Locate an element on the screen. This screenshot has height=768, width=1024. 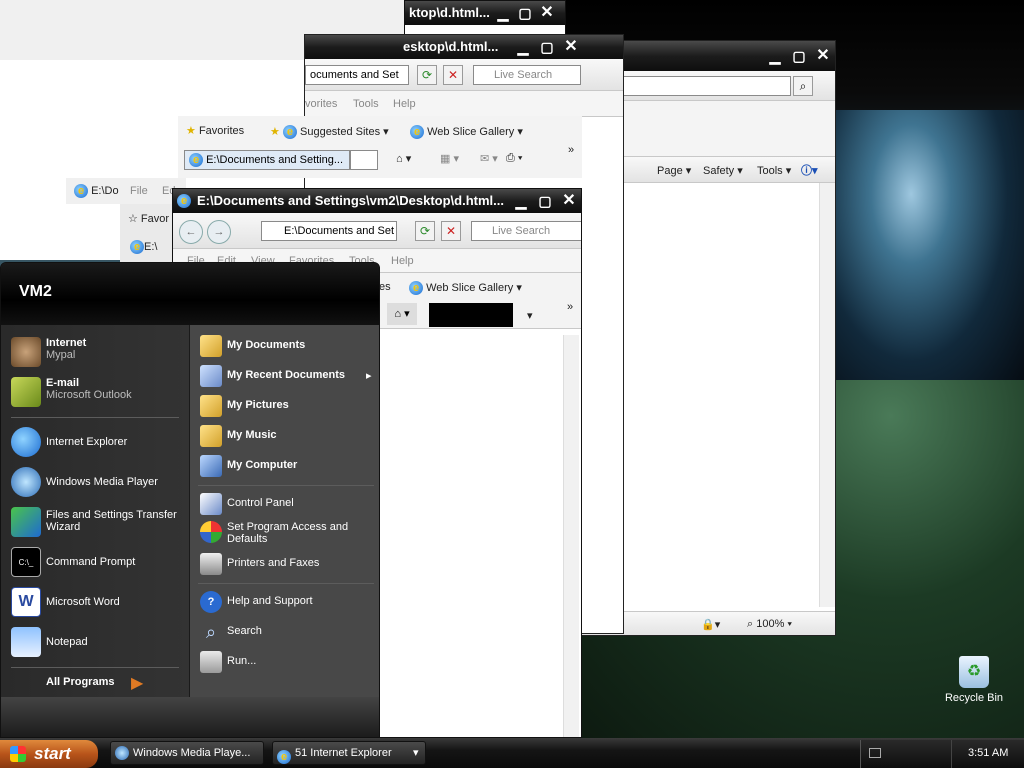
background-ie-fragment: e E:\Do File Ed is located at coordinates (126, 191).